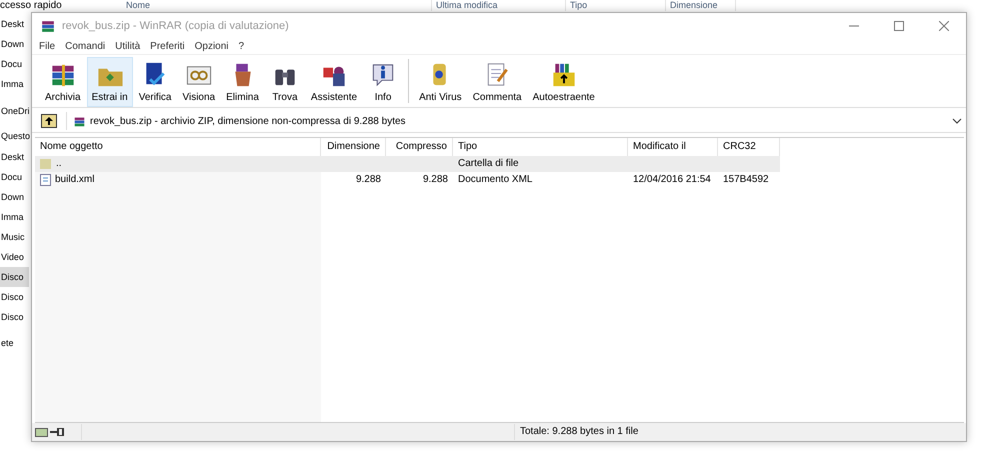 The image size is (1000, 465). Describe the element at coordinates (199, 82) in the screenshot. I see `toolbar-button: Visiona` at that location.